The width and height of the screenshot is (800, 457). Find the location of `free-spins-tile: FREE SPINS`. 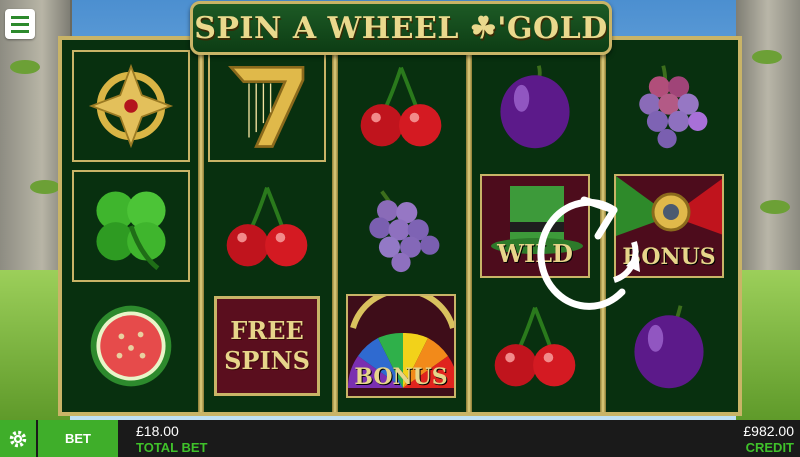

free-spins-tile: FREE SPINS is located at coordinates (267, 346).